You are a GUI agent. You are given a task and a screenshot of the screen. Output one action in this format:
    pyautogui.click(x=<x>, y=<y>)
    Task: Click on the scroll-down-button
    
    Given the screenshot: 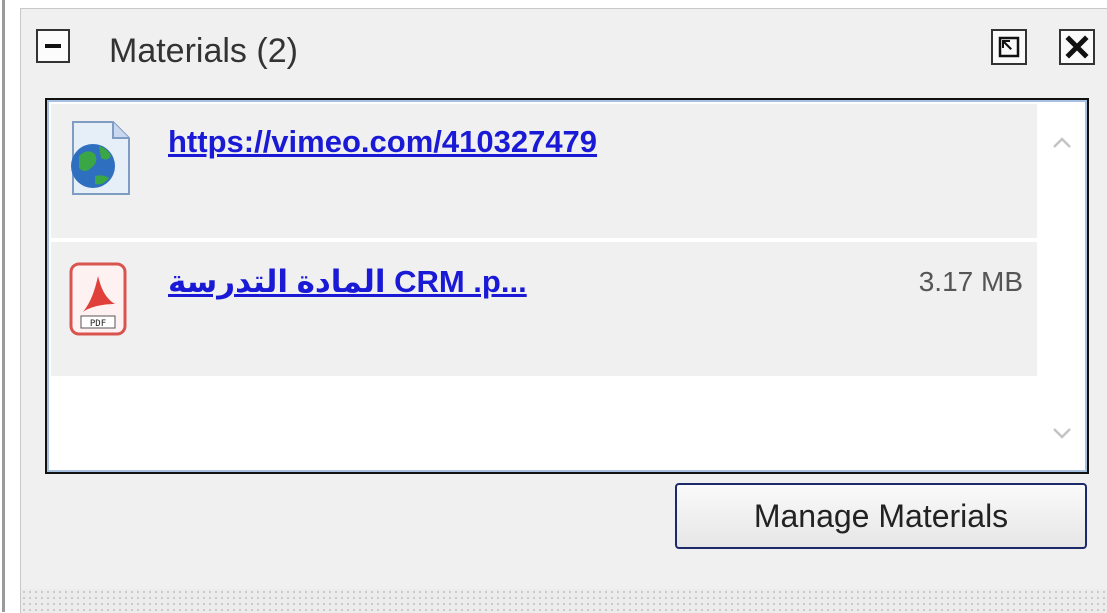 What is the action you would take?
    pyautogui.click(x=1062, y=433)
    